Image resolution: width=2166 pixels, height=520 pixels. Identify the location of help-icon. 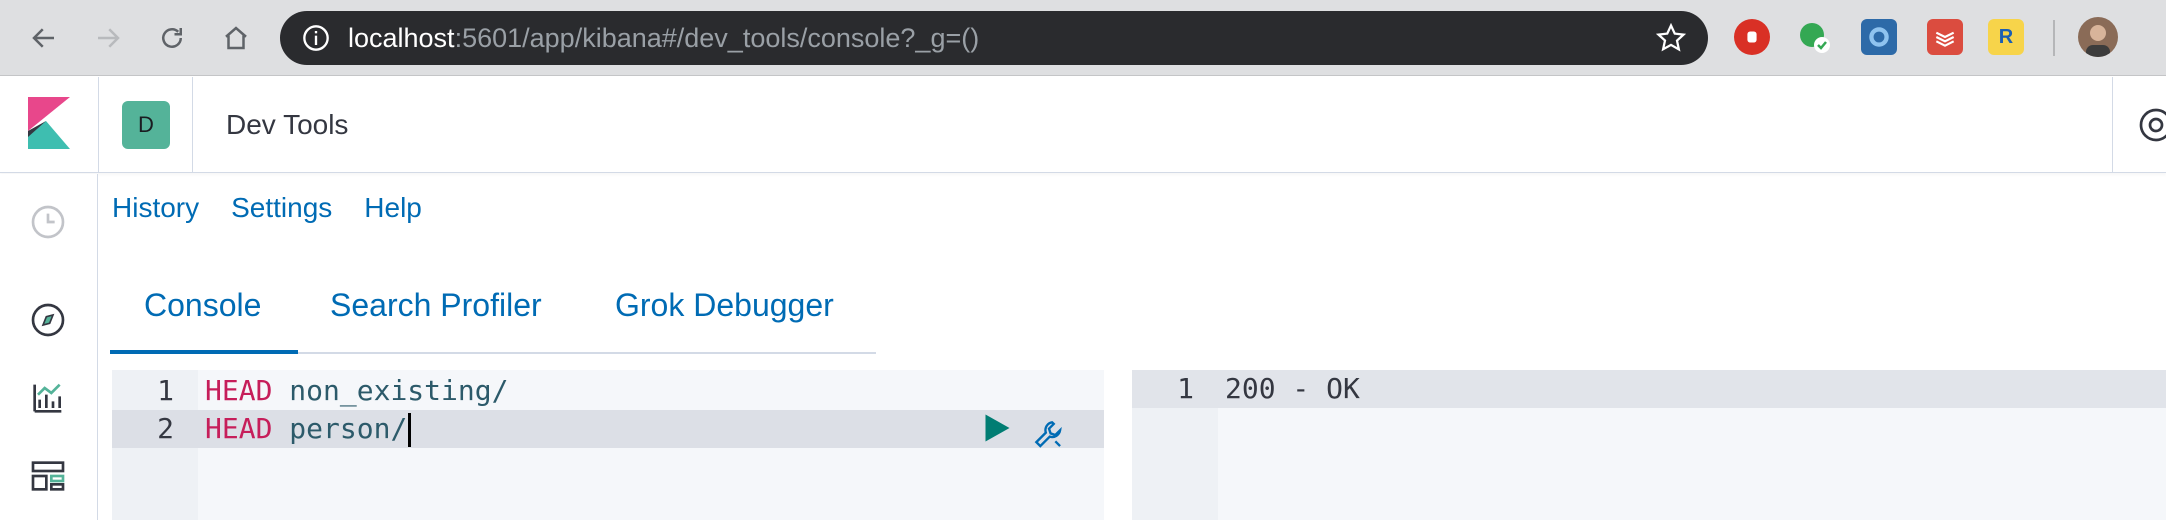
(2152, 125).